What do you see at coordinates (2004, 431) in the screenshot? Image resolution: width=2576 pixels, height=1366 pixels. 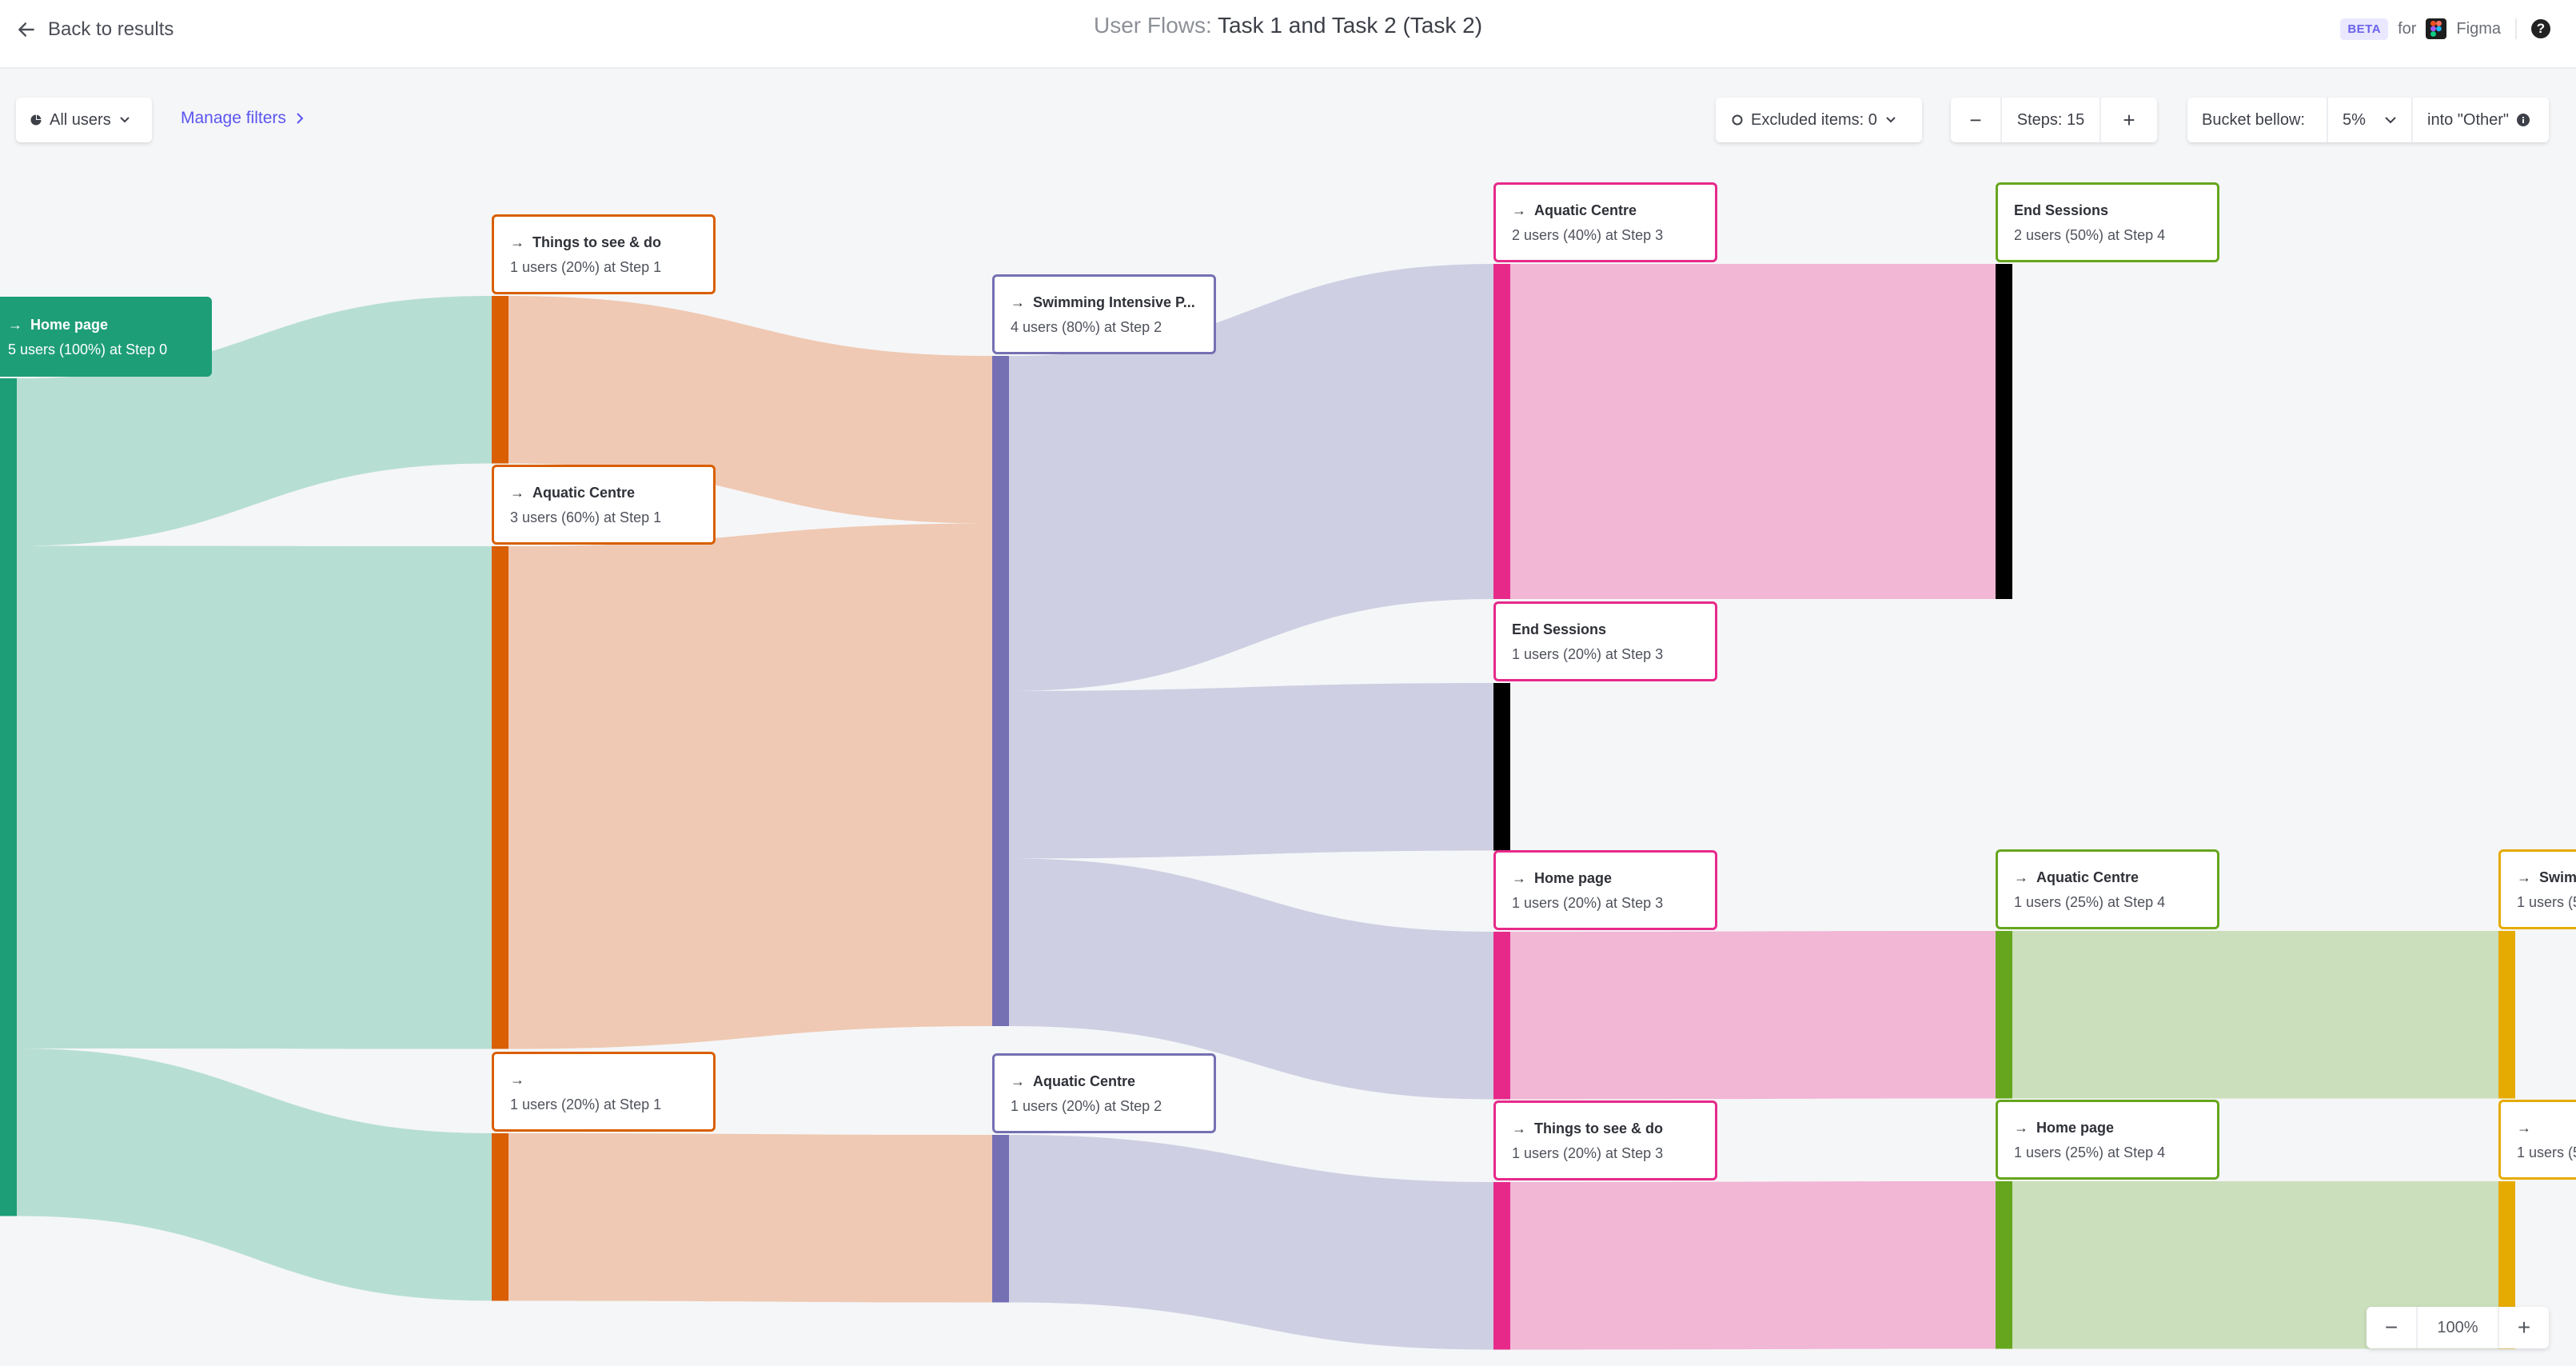 I see `node-bar-s4_end` at bounding box center [2004, 431].